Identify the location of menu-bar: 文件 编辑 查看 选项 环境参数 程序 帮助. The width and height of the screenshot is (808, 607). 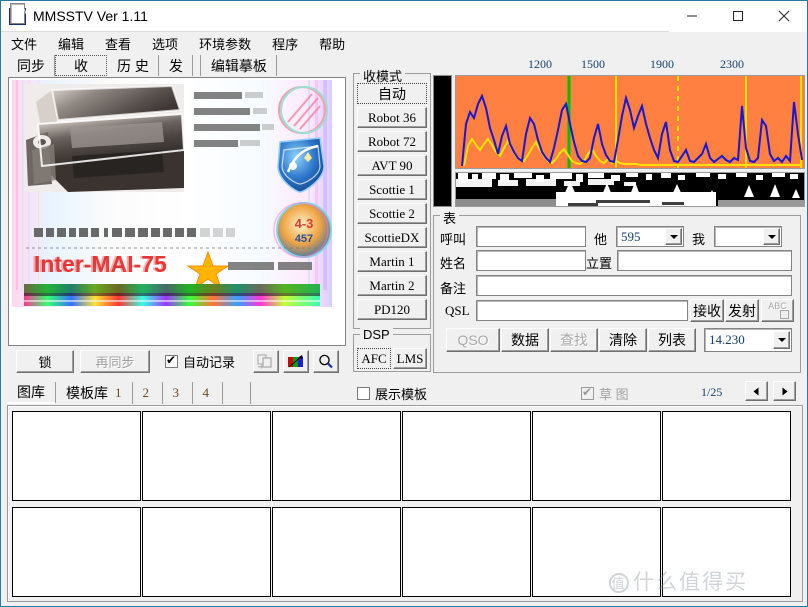
(404, 43).